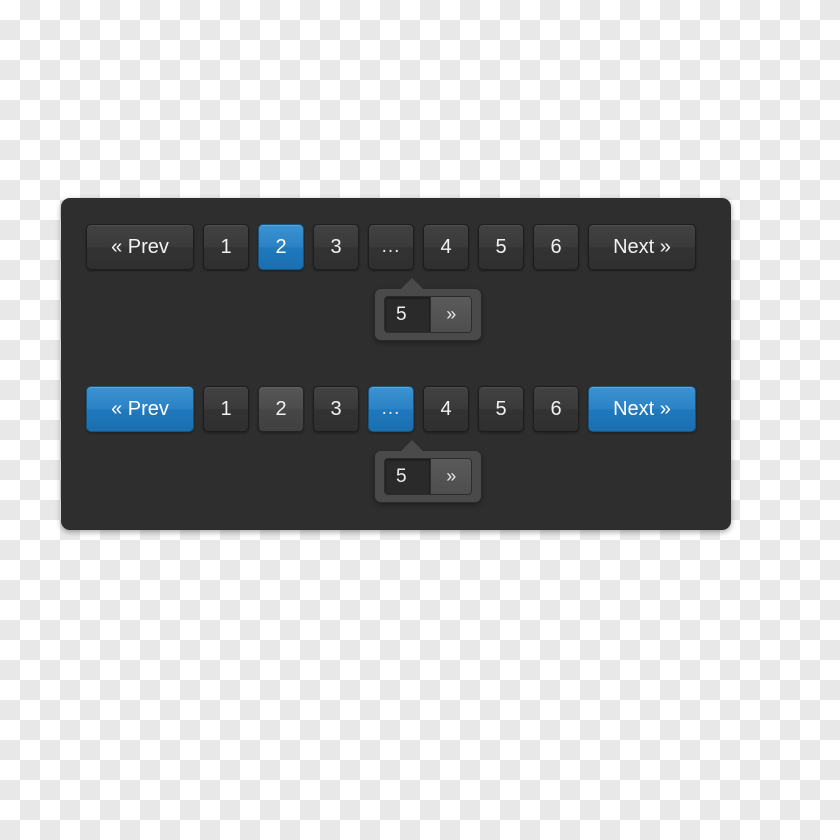  What do you see at coordinates (408, 314) in the screenshot?
I see `jump-to-page-input: 5` at bounding box center [408, 314].